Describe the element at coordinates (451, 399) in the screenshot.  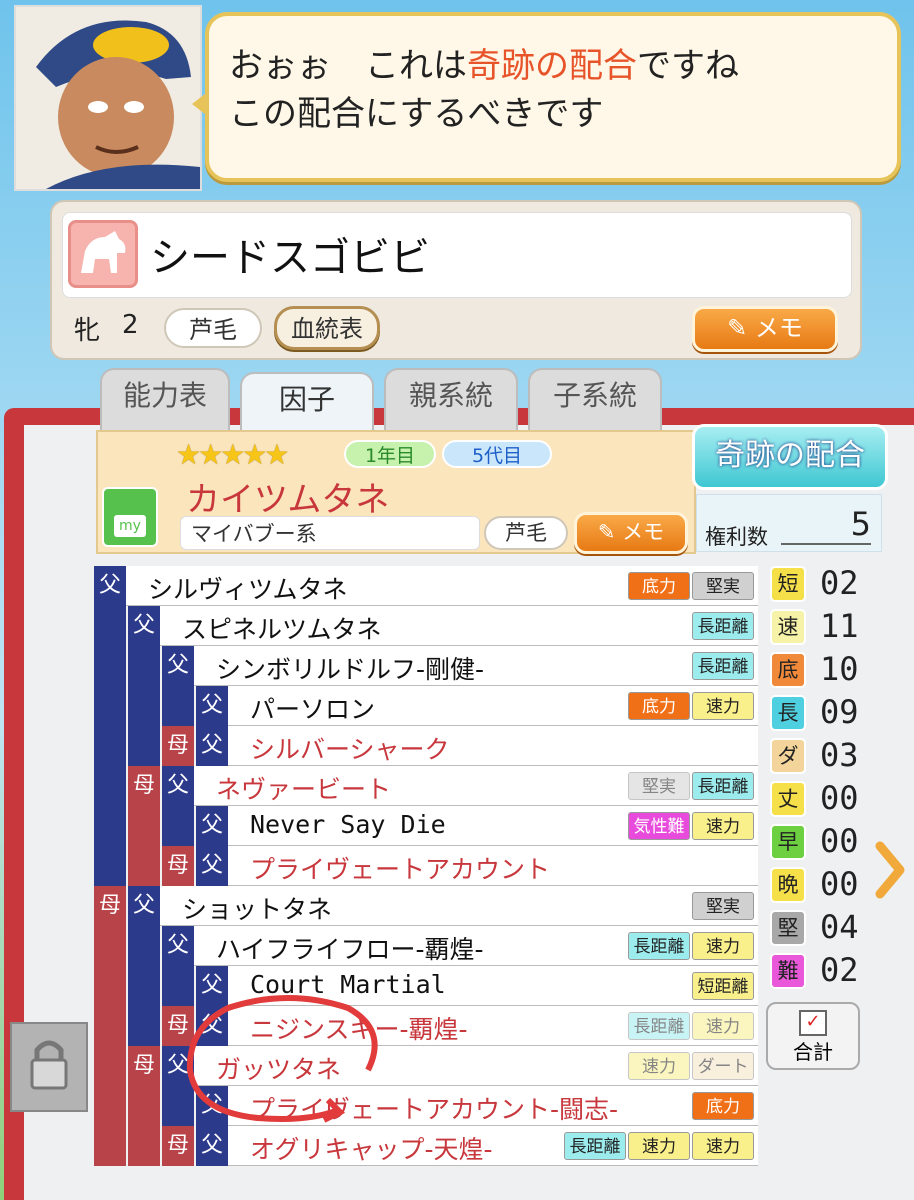
I see `tab-sire-line: 親系統` at that location.